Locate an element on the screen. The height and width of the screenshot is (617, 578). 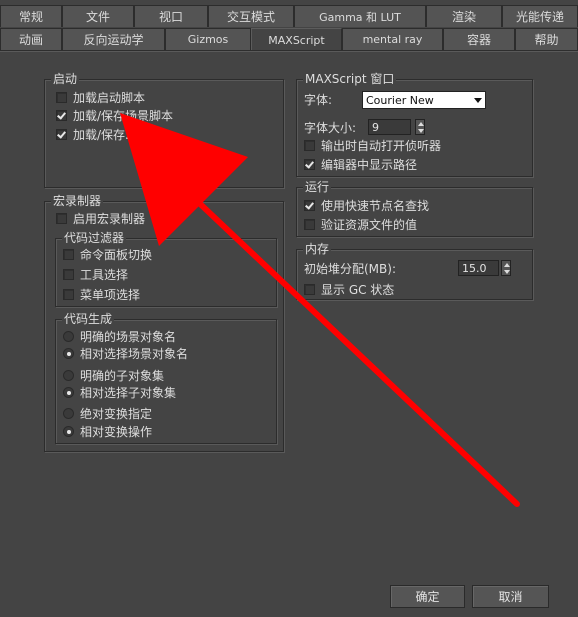
checkbox-label: 输出时自动打开侦听器 is located at coordinates (381, 145).